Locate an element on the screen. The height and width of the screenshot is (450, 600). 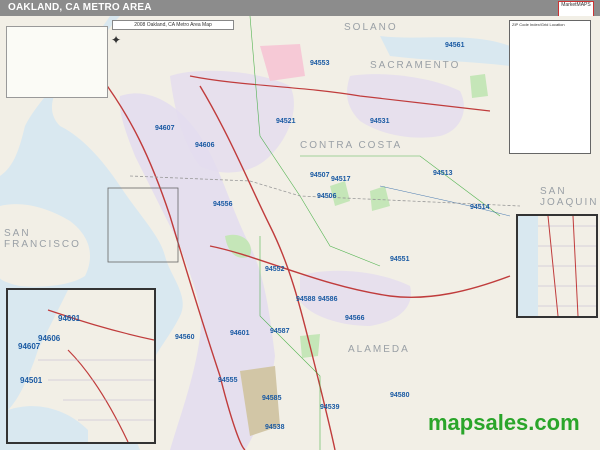
brand-link: mapsales.com is located at coordinates (504, 423).